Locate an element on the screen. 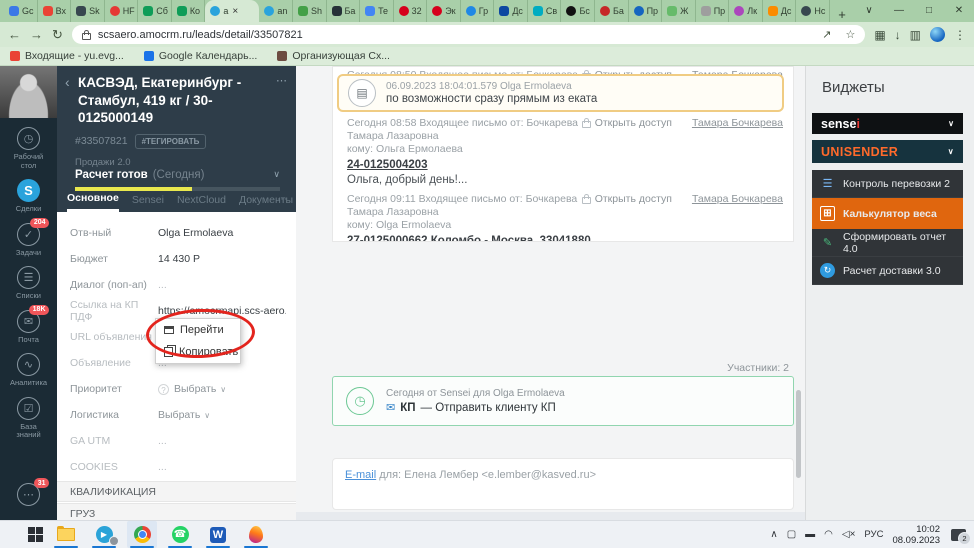 The image size is (974, 548). sidebar-item: ◷ Рабочий стол is located at coordinates (28, 148).